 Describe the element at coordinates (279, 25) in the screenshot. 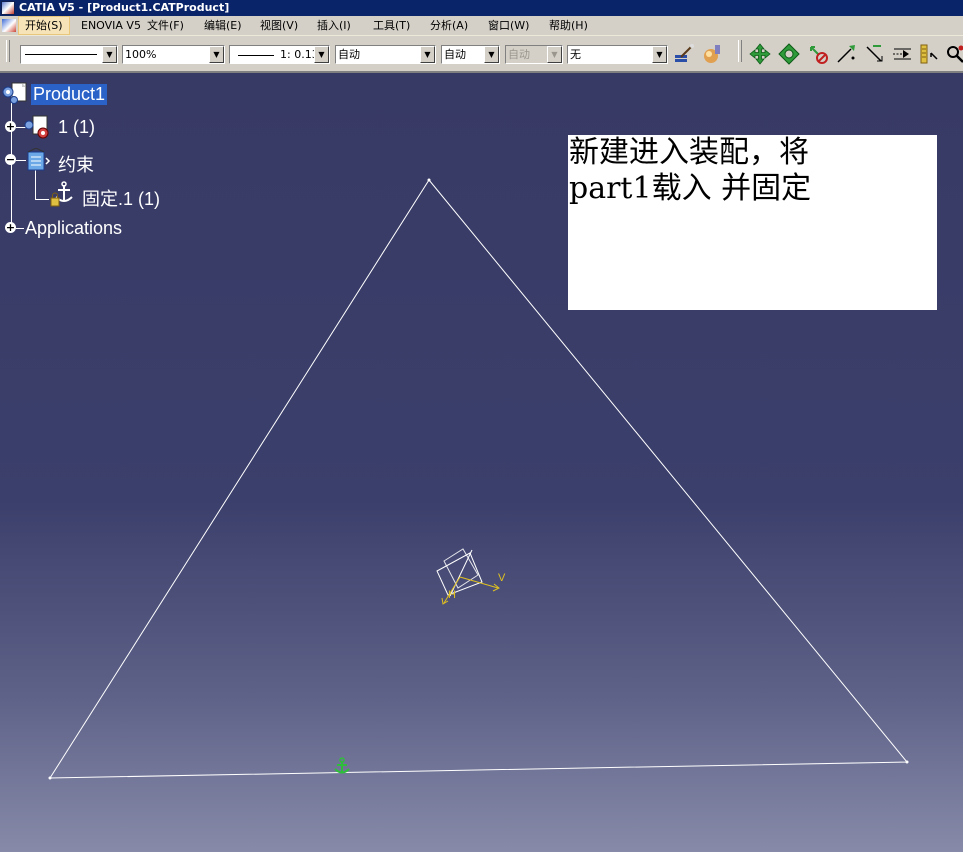

I see `menu-view: 视图(V)` at that location.